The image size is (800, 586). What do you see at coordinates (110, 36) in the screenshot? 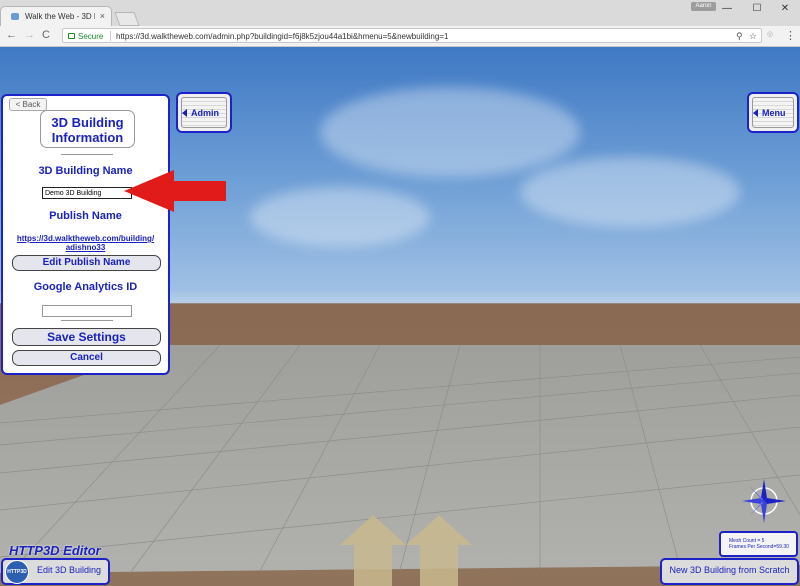
I see `address-divider` at bounding box center [110, 36].